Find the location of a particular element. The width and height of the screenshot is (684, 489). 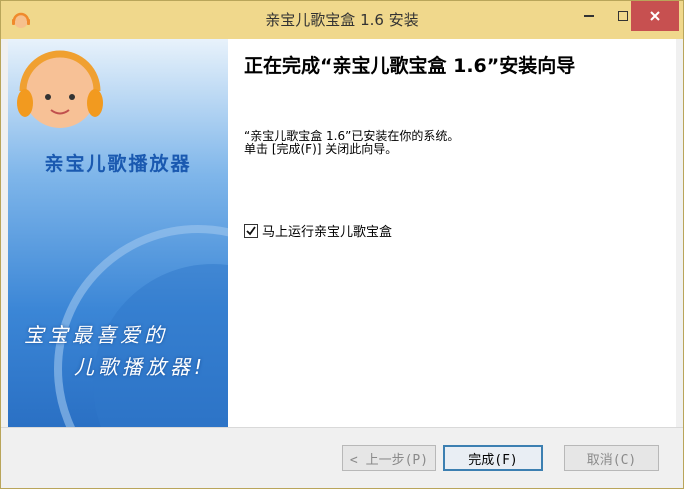

minimize-button is located at coordinates (589, 16).